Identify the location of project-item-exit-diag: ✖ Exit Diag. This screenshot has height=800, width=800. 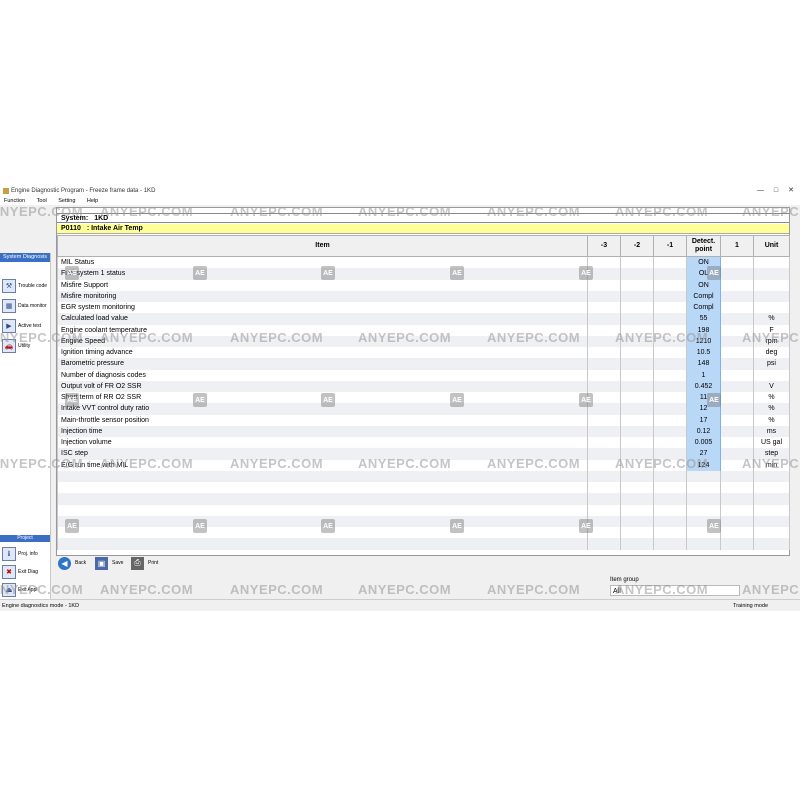
(25, 572).